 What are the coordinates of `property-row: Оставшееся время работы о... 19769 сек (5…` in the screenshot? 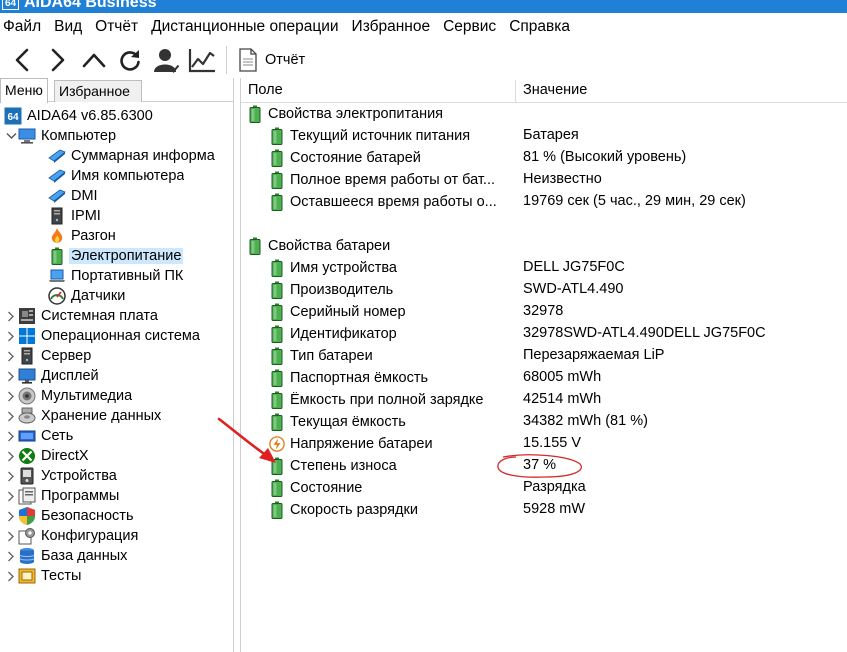 It's located at (507, 202).